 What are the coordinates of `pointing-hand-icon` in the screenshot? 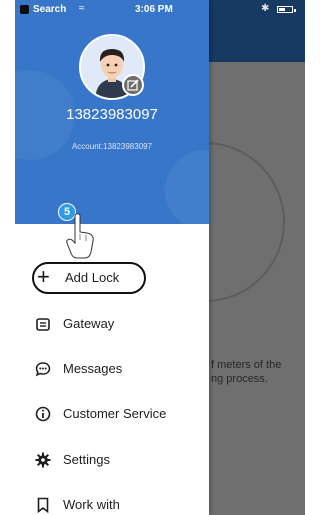 It's located at (80, 236).